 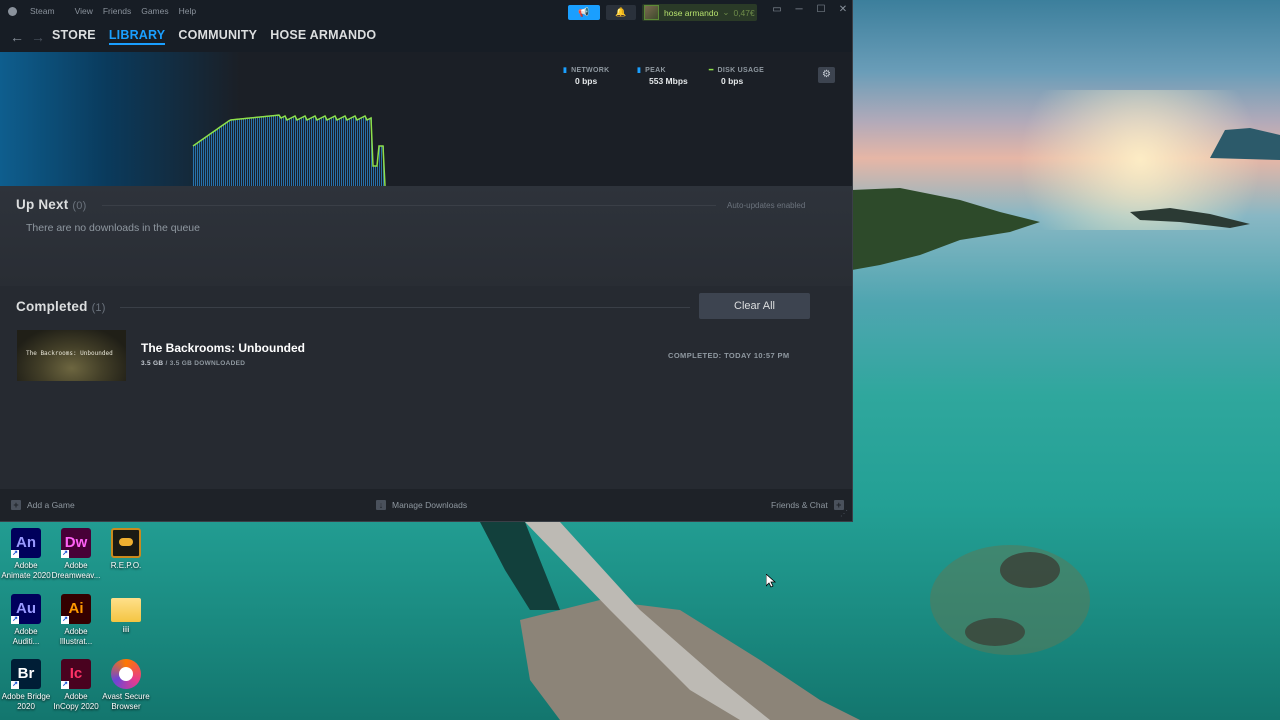 I want to click on announcements-button: 📢, so click(x=584, y=12).